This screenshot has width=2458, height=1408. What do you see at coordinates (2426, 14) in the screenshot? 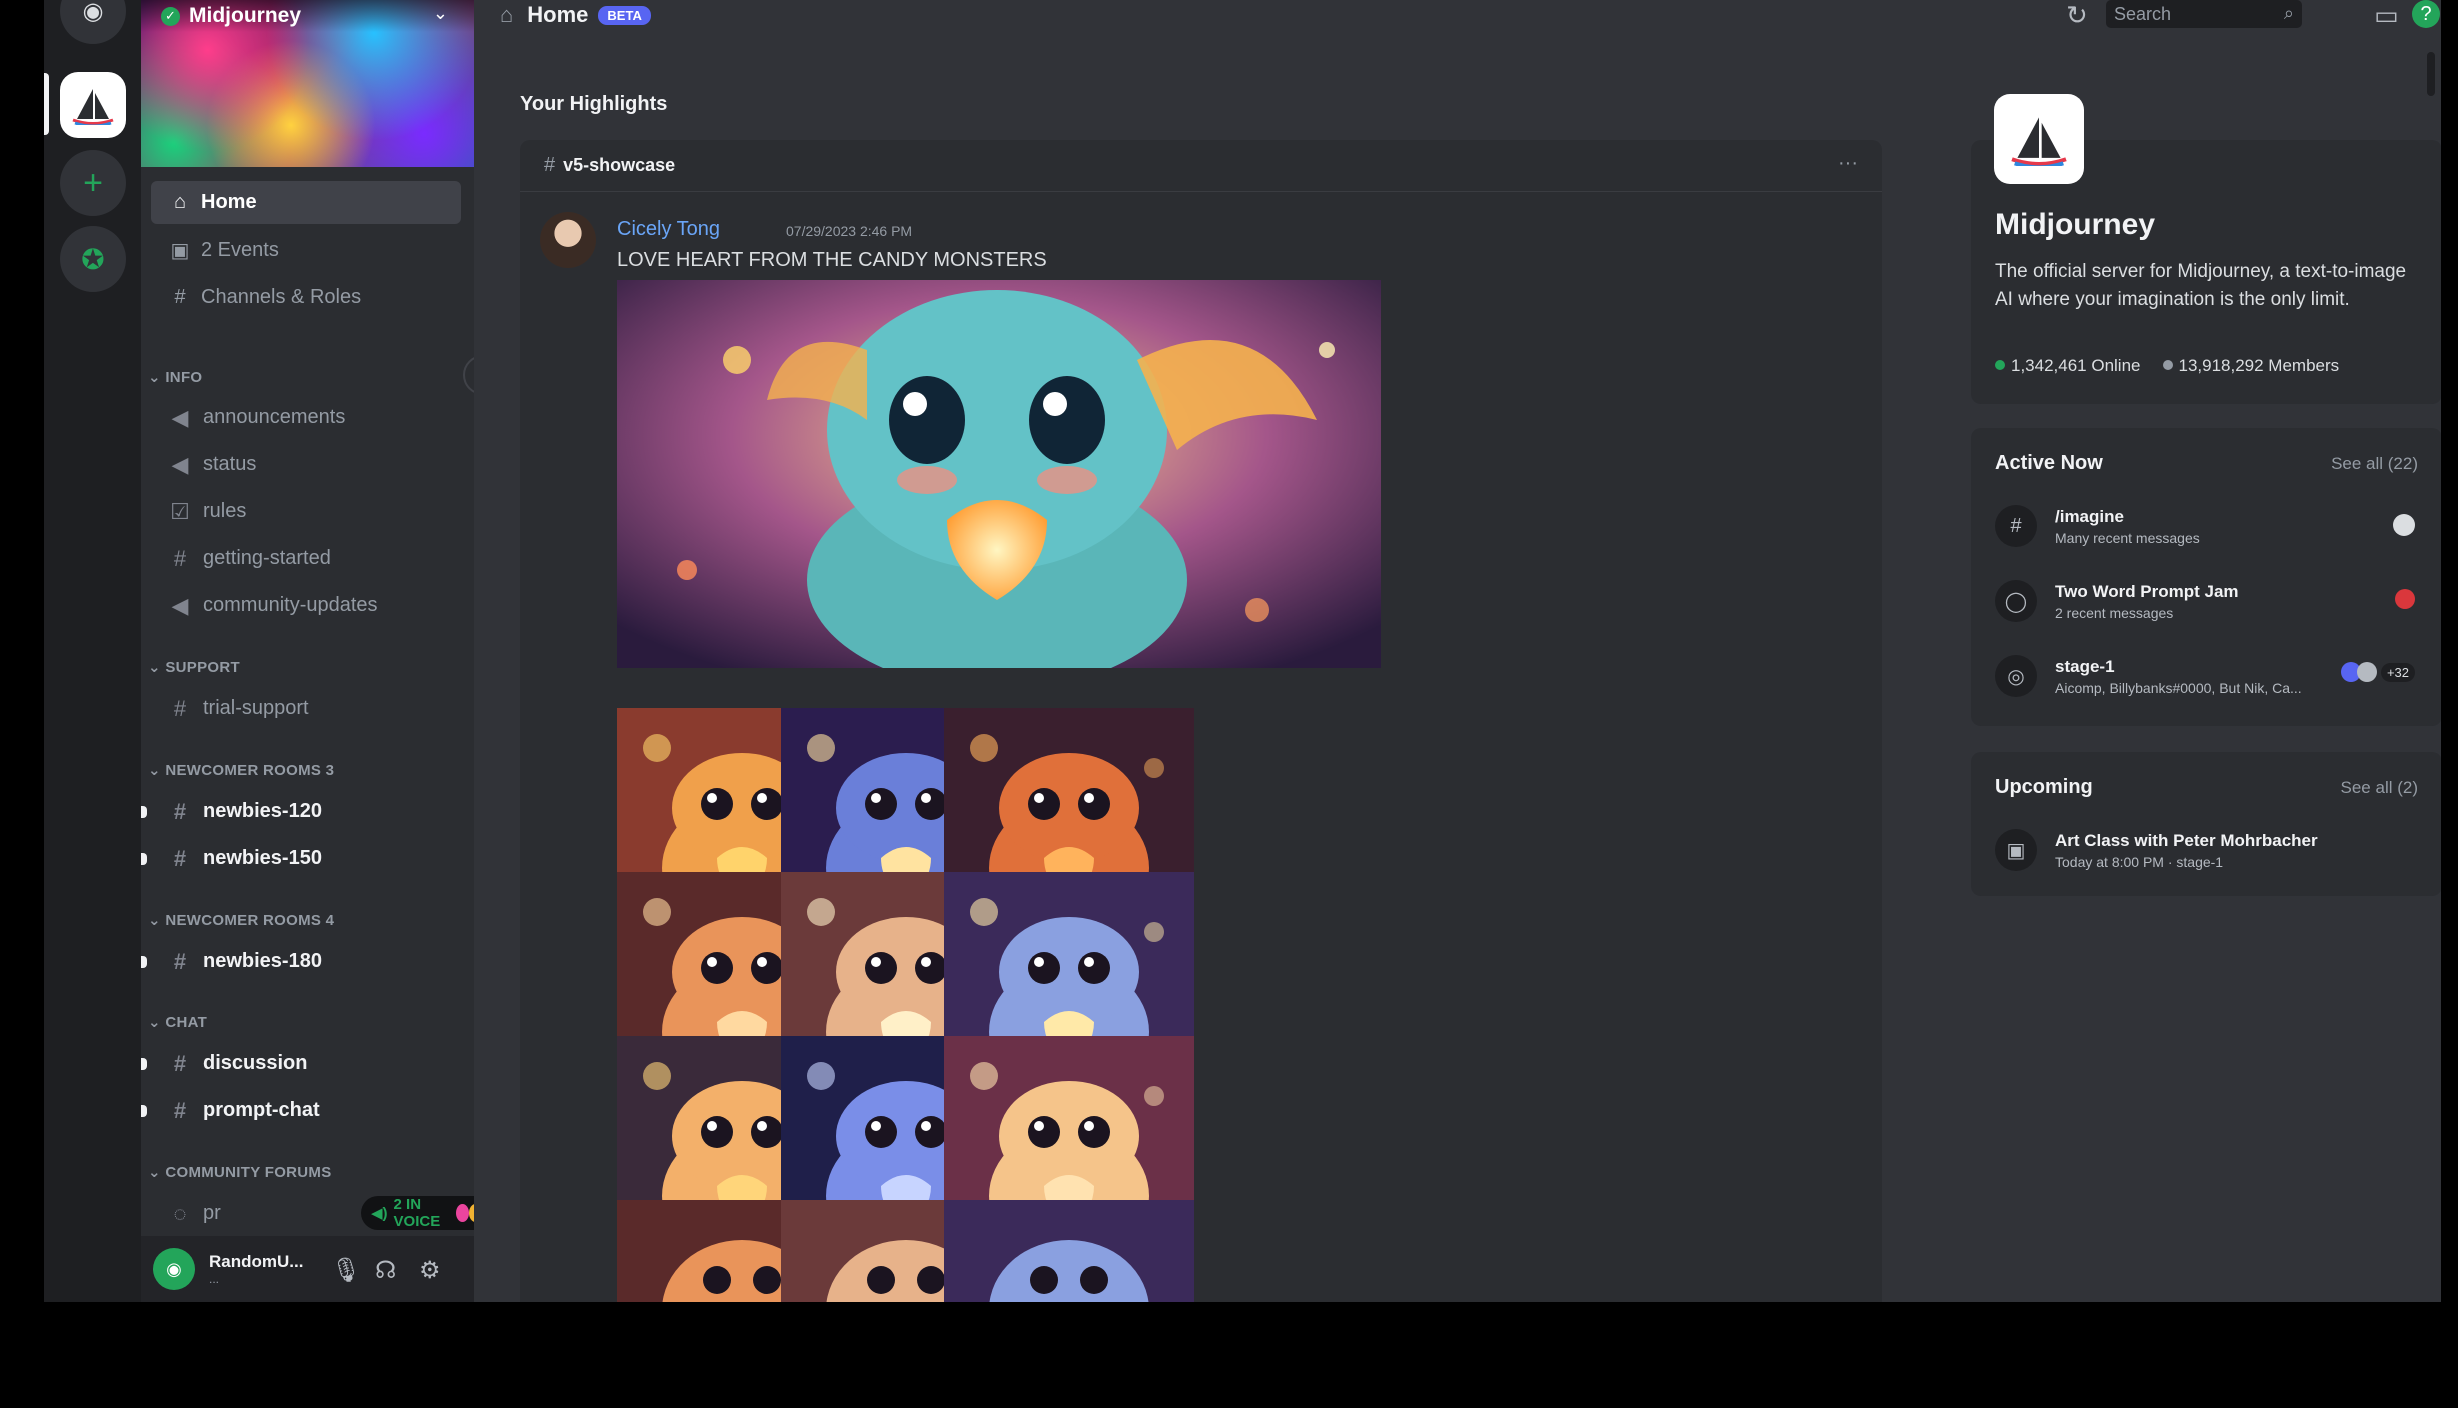
I see `help-icon: ?` at bounding box center [2426, 14].